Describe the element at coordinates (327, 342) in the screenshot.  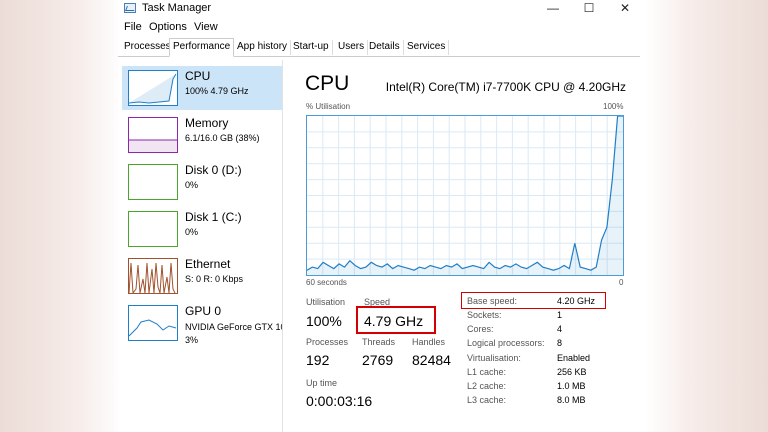
I see `processes-label: Processes` at that location.